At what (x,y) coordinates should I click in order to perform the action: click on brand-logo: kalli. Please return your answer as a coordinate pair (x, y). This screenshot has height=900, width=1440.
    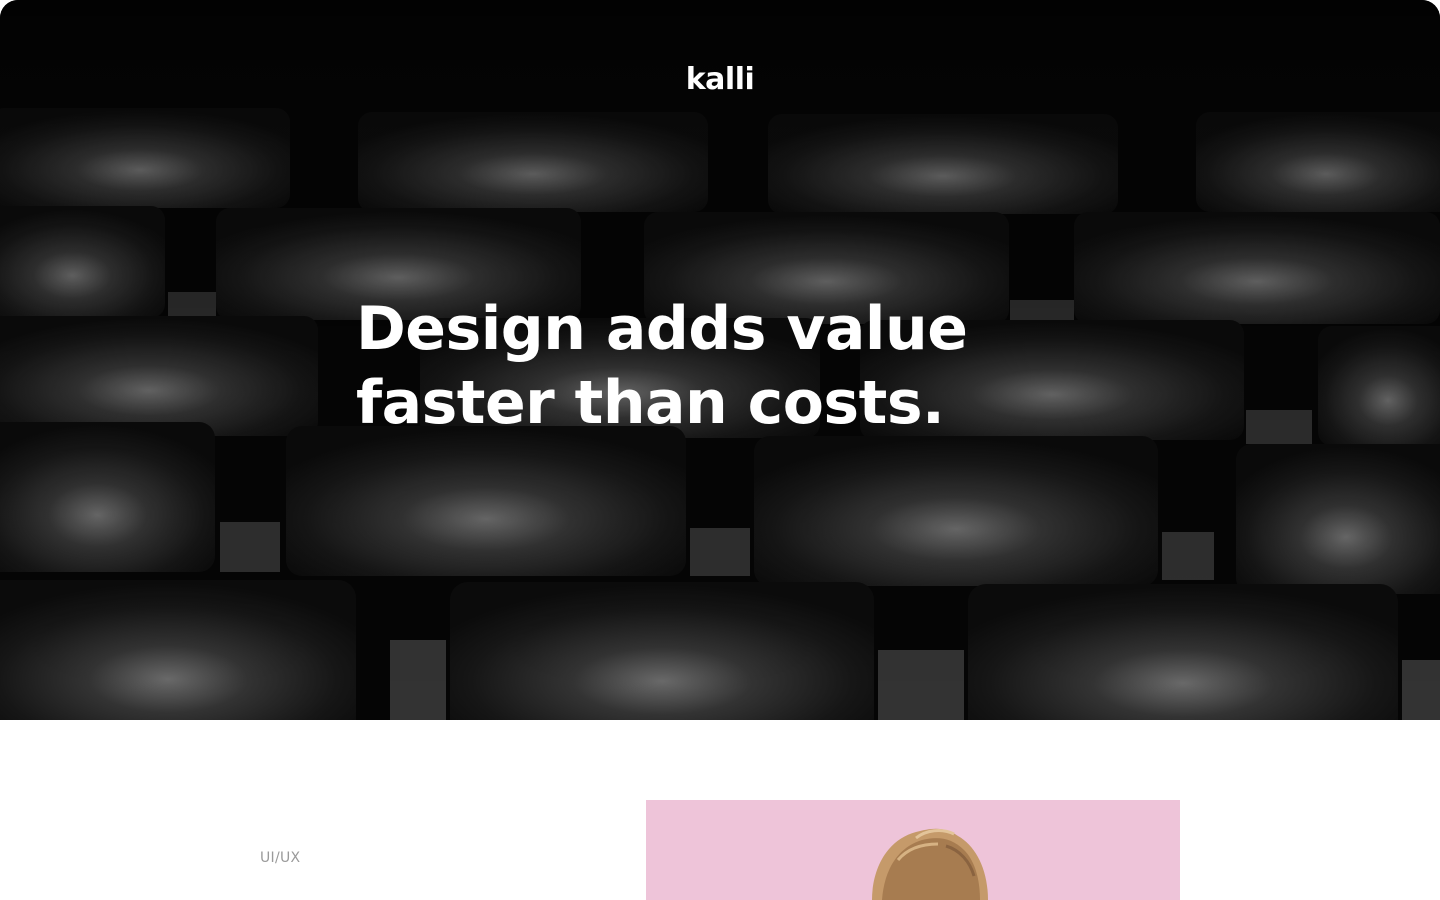
    Looking at the image, I should click on (720, 79).